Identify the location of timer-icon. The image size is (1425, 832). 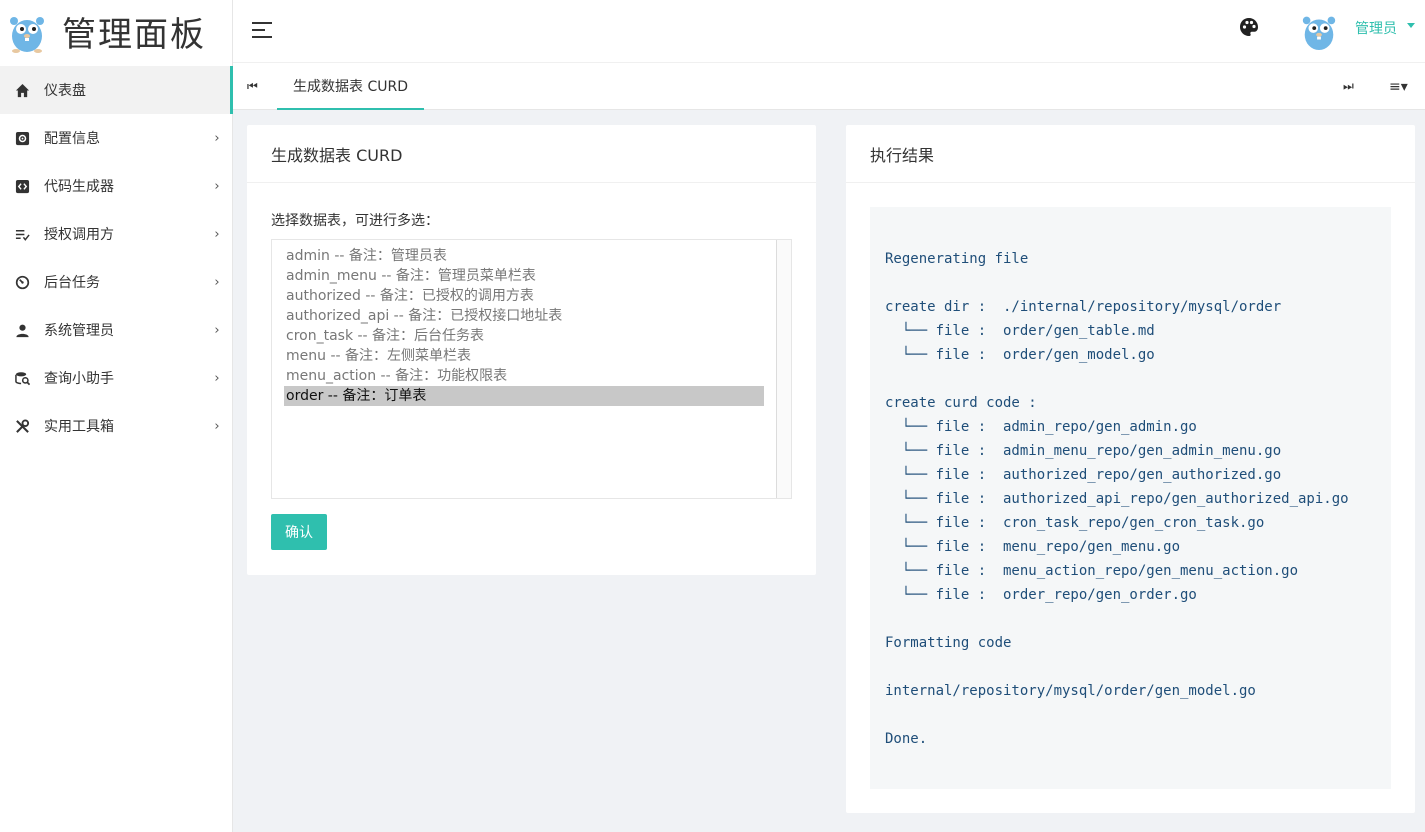
(22, 282).